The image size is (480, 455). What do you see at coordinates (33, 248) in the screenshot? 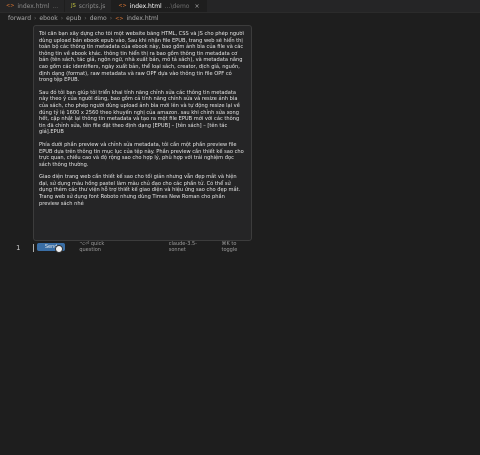
I see `text-cursor` at bounding box center [33, 248].